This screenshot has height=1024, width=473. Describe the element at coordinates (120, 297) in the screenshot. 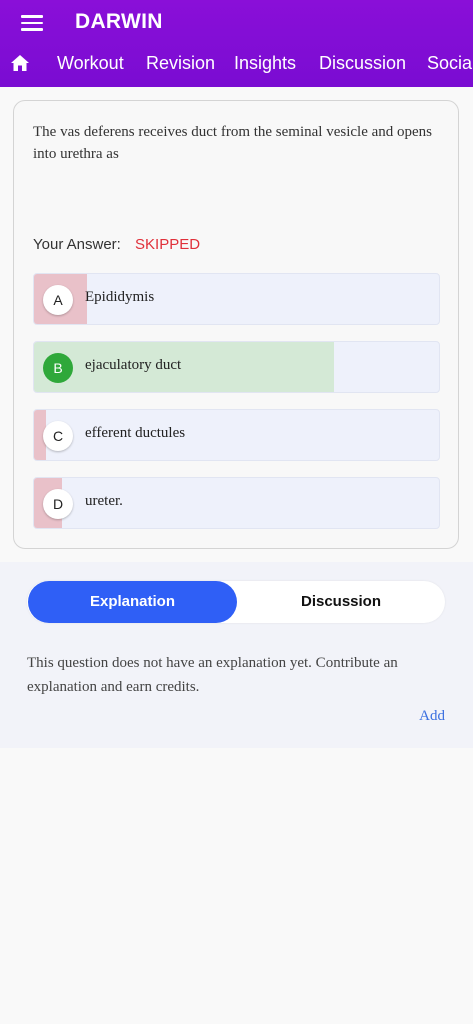

I see `option-a-text: Epididymis` at that location.